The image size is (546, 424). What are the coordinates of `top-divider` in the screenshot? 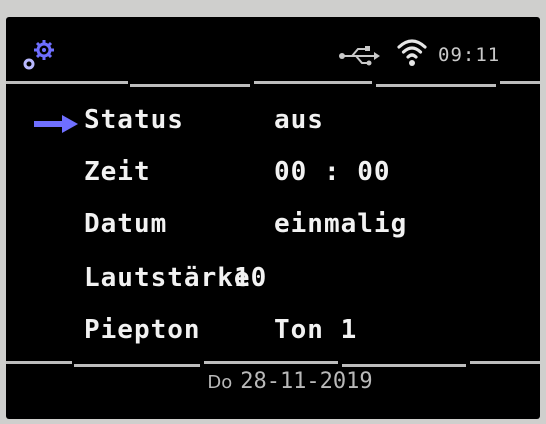 It's located at (273, 84).